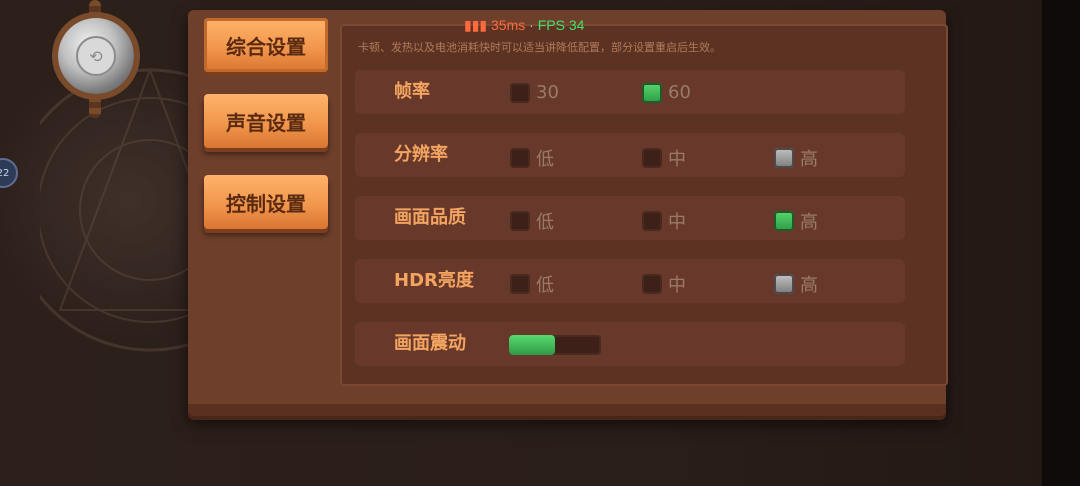 This screenshot has width=1080, height=486. Describe the element at coordinates (534, 92) in the screenshot. I see `frame-rate-option-30: 30` at that location.